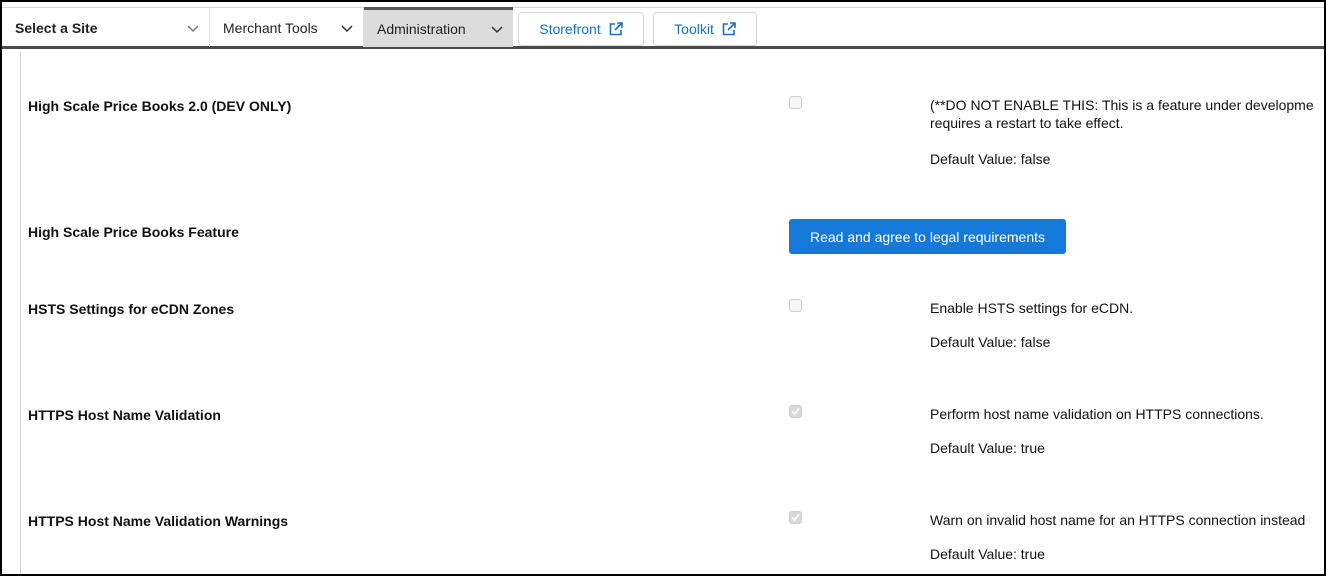  Describe the element at coordinates (270, 27) in the screenshot. I see `merchant-tools-label: Merchant Tools` at that location.